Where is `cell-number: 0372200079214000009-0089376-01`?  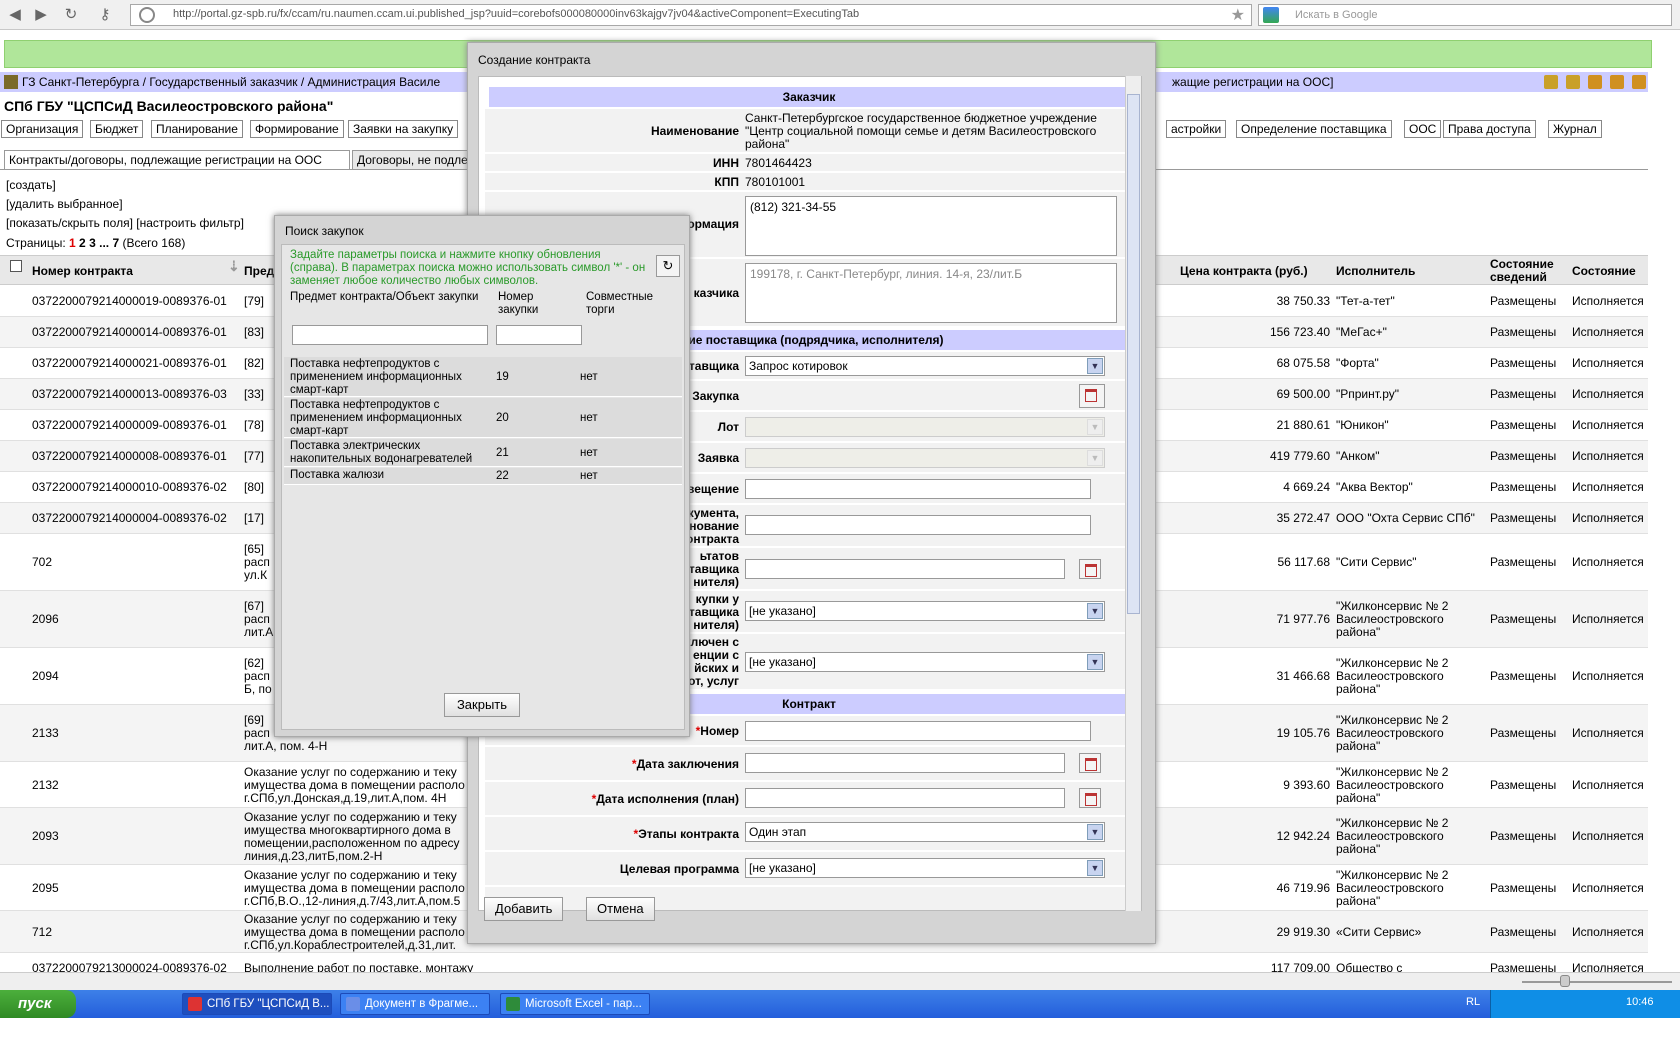 cell-number: 0372200079214000009-0089376-01 is located at coordinates (137, 425).